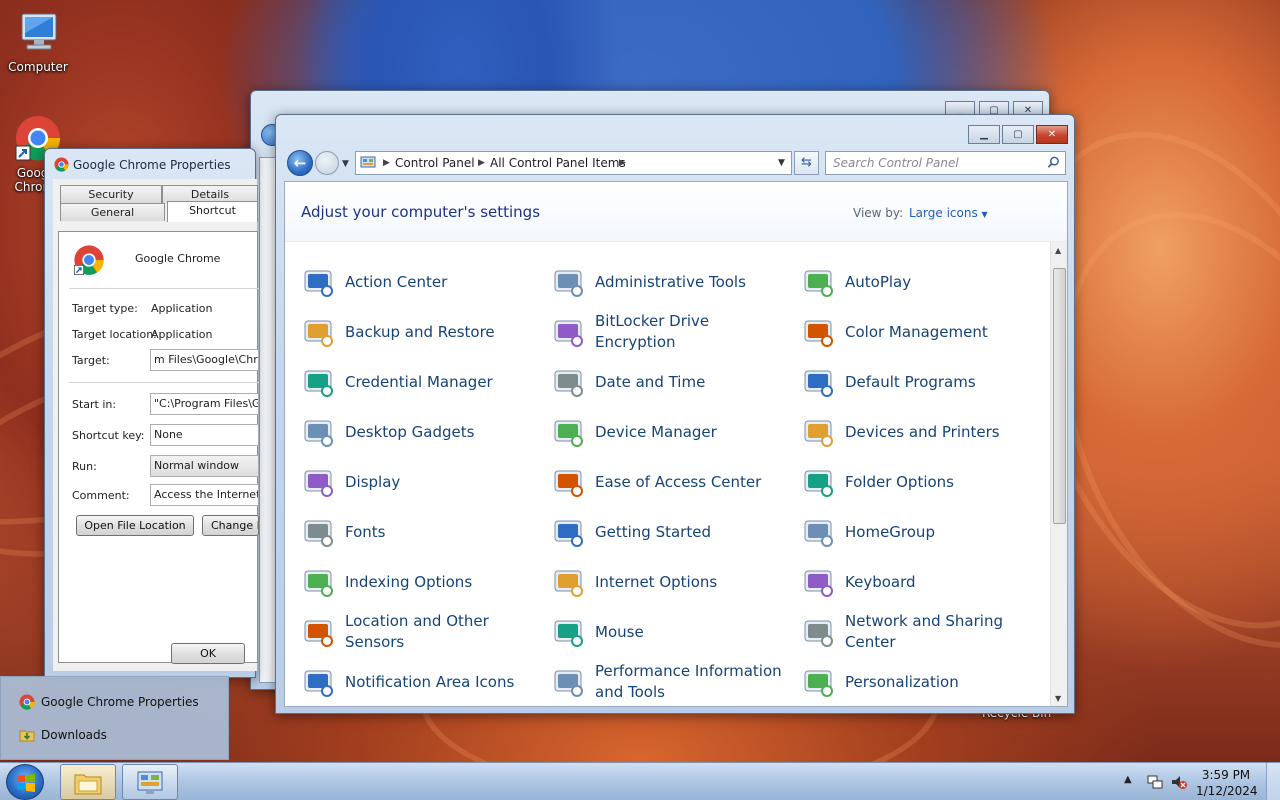 Image resolution: width=1280 pixels, height=800 pixels. Describe the element at coordinates (409, 581) in the screenshot. I see `control-panel-item-label: Indexing Options` at that location.